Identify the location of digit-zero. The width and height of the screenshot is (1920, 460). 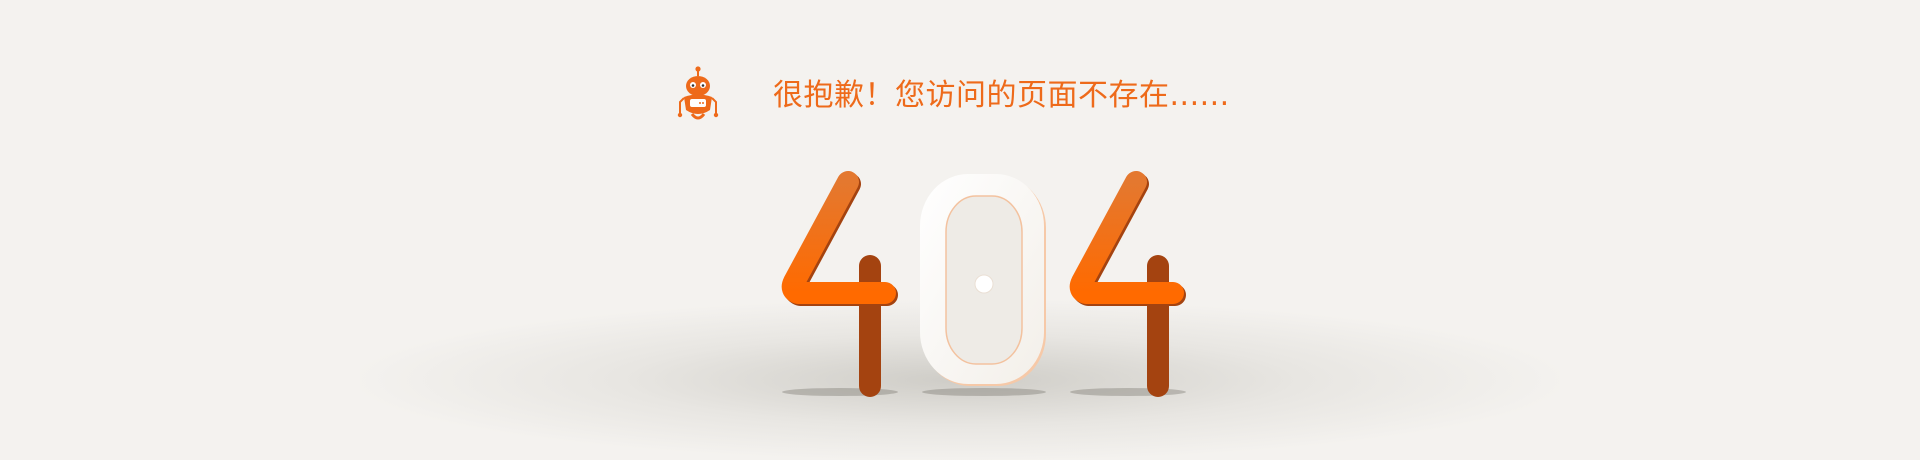
(983, 280).